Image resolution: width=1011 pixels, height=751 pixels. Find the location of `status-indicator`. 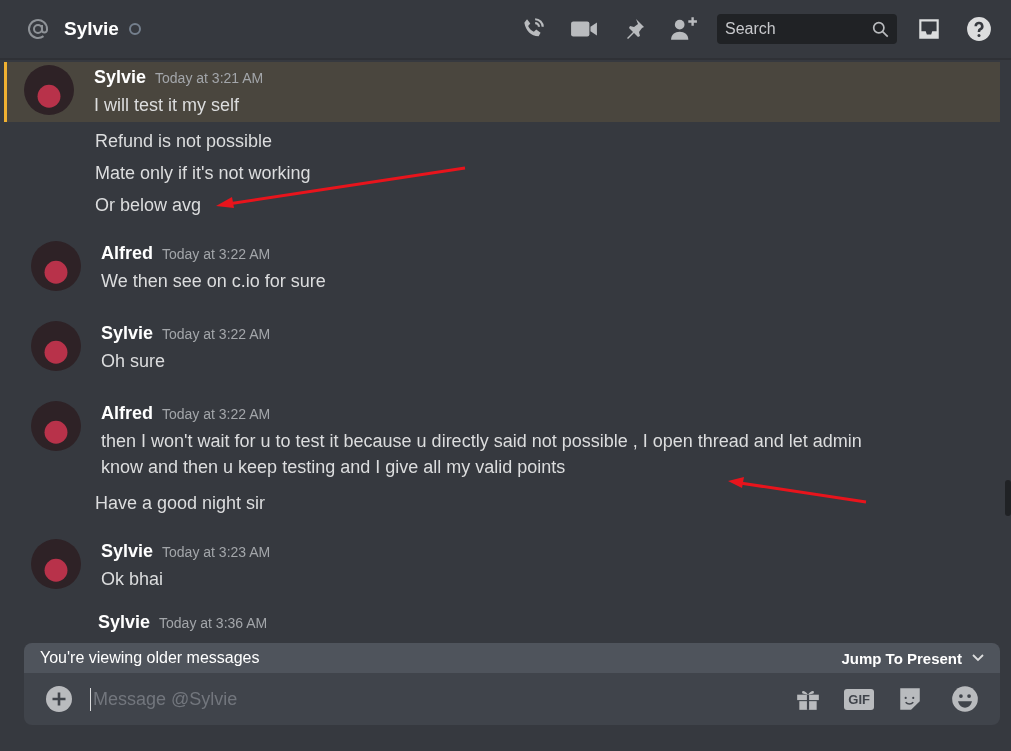

status-indicator is located at coordinates (134, 29).